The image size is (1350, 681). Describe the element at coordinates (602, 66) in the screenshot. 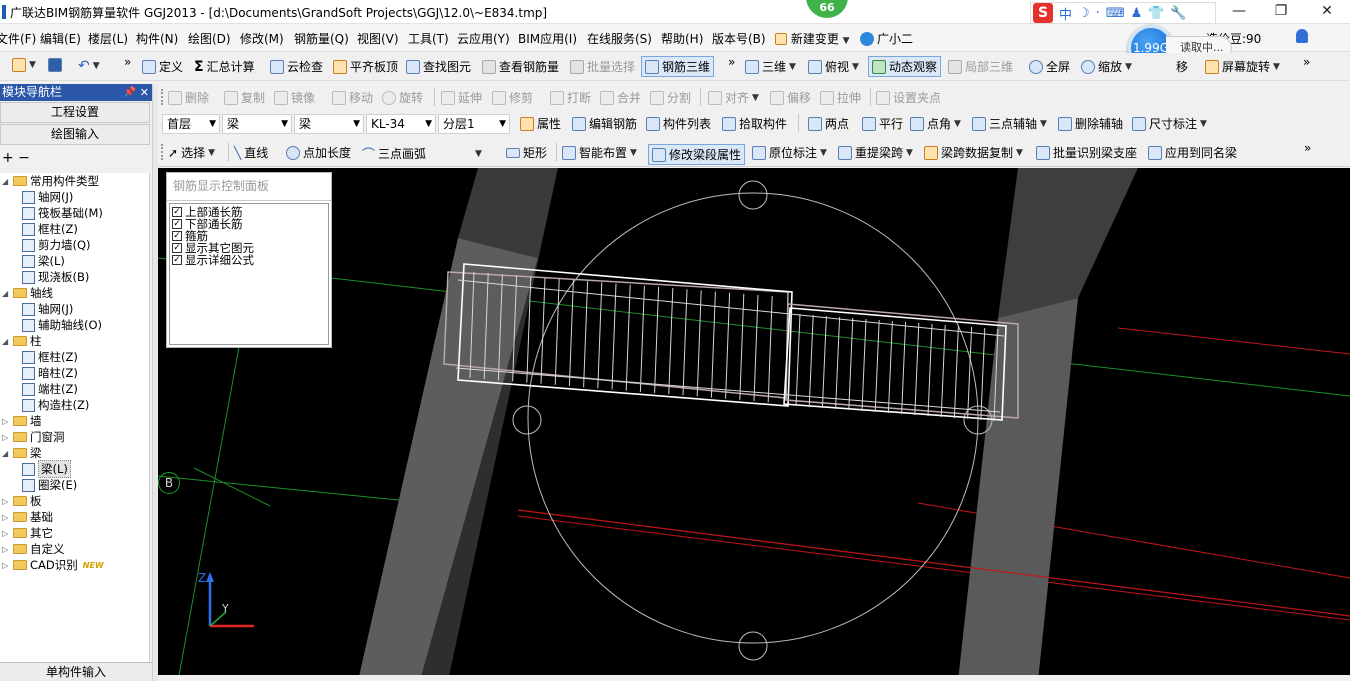

I see `batch-select-button: 批量选择` at that location.